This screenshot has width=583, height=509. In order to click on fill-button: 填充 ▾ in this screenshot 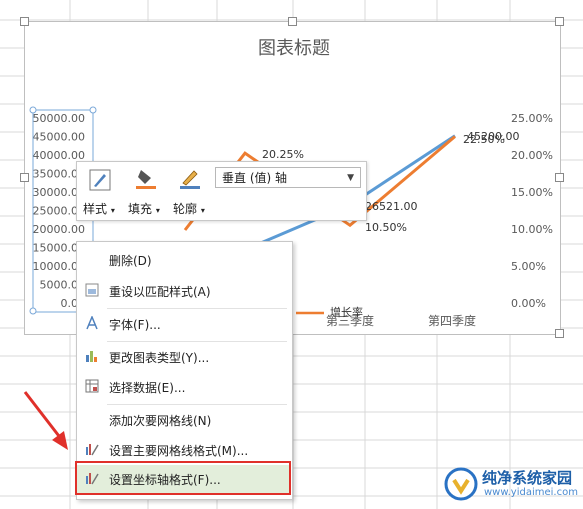, I will do `click(144, 208)`.